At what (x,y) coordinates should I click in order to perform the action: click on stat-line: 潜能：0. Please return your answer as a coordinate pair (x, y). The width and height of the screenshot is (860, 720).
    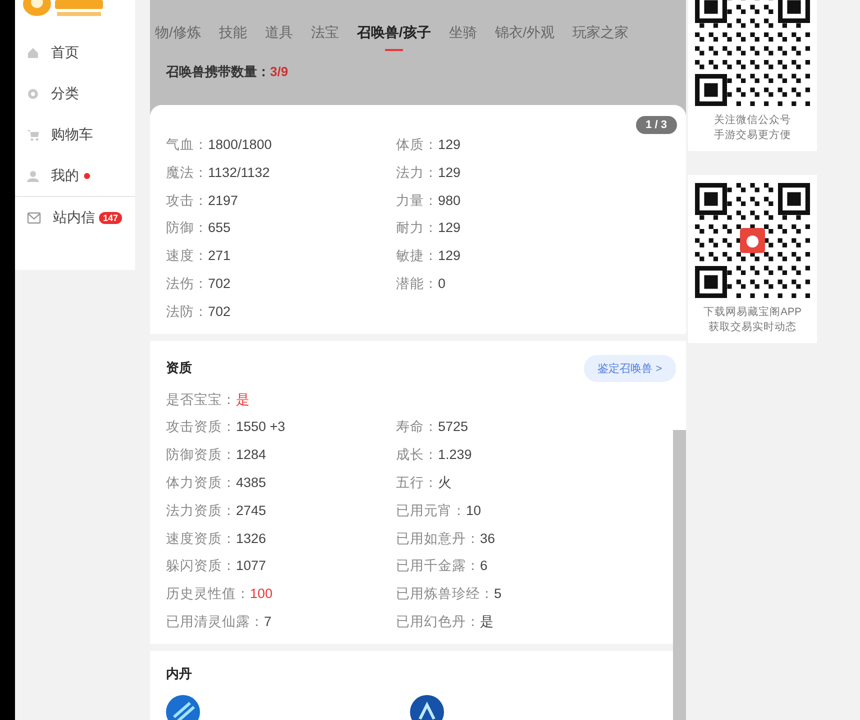
    Looking at the image, I should click on (421, 283).